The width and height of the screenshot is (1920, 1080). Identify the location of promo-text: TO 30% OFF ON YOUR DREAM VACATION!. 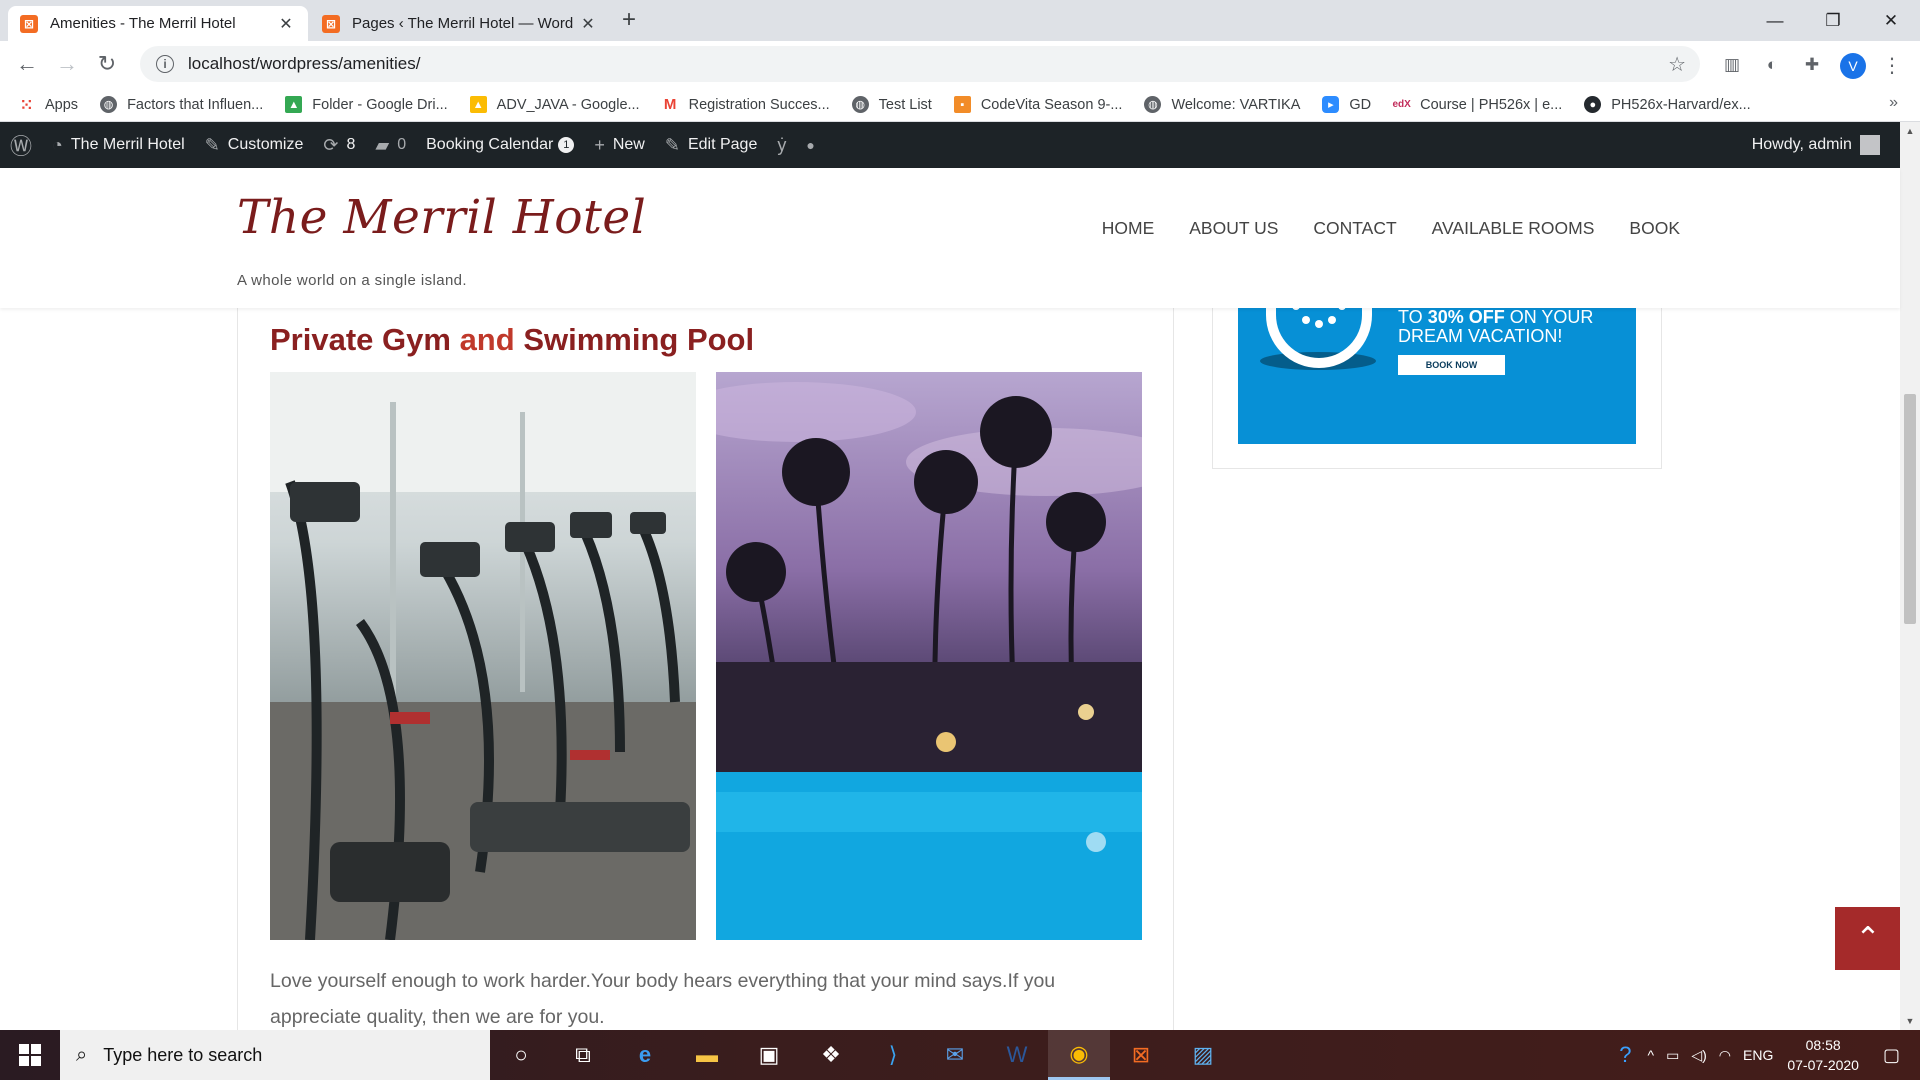
(1496, 326).